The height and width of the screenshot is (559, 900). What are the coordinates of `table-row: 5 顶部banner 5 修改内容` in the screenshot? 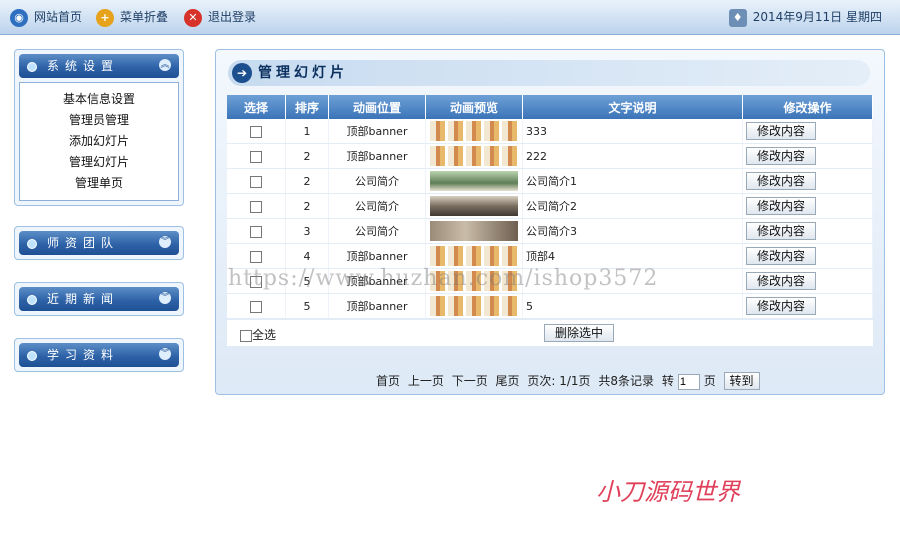 It's located at (550, 306).